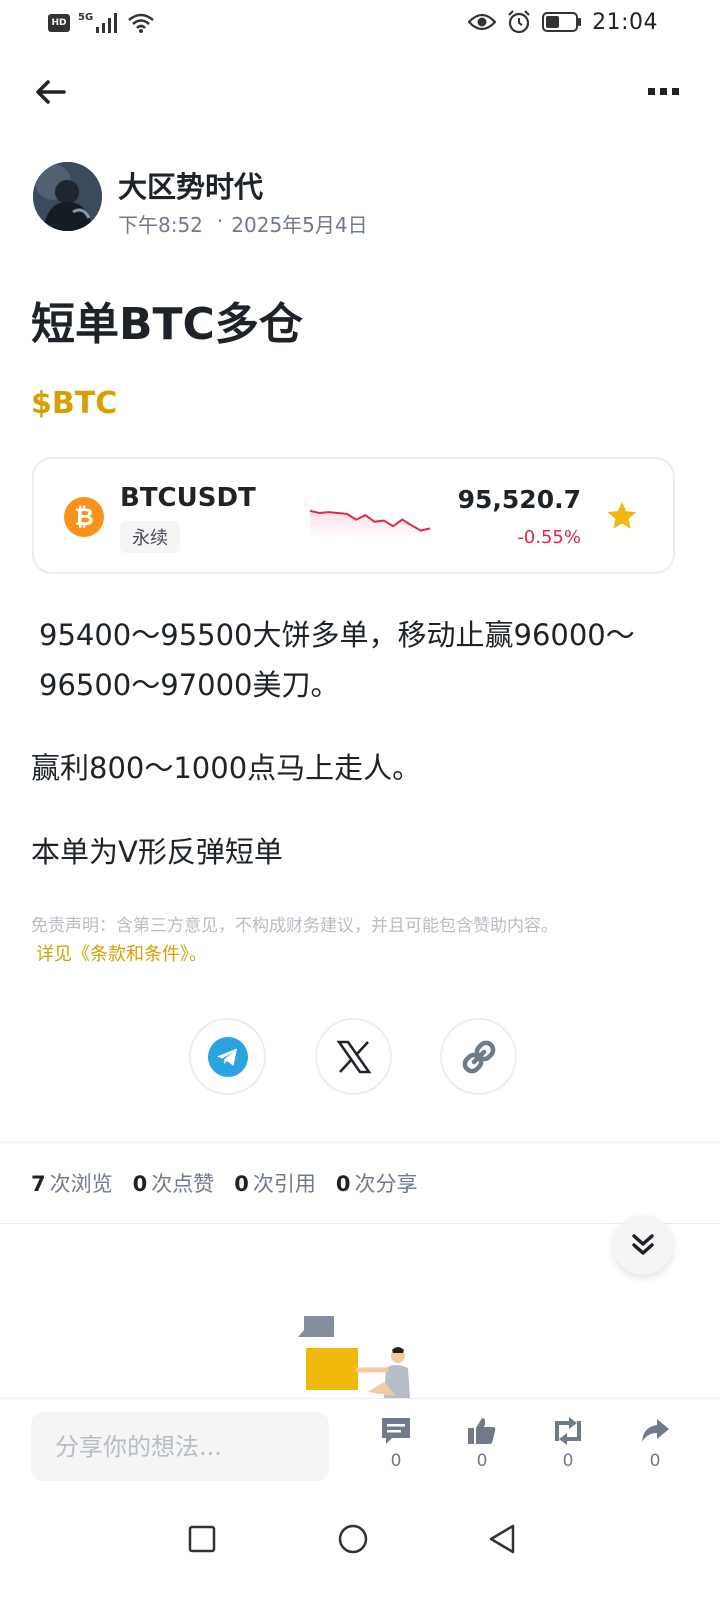  Describe the element at coordinates (294, 926) in the screenshot. I see `disclaimer: 免责声明：含第三方意见，不构成财务建议，并且可能包含赞助内容。` at that location.